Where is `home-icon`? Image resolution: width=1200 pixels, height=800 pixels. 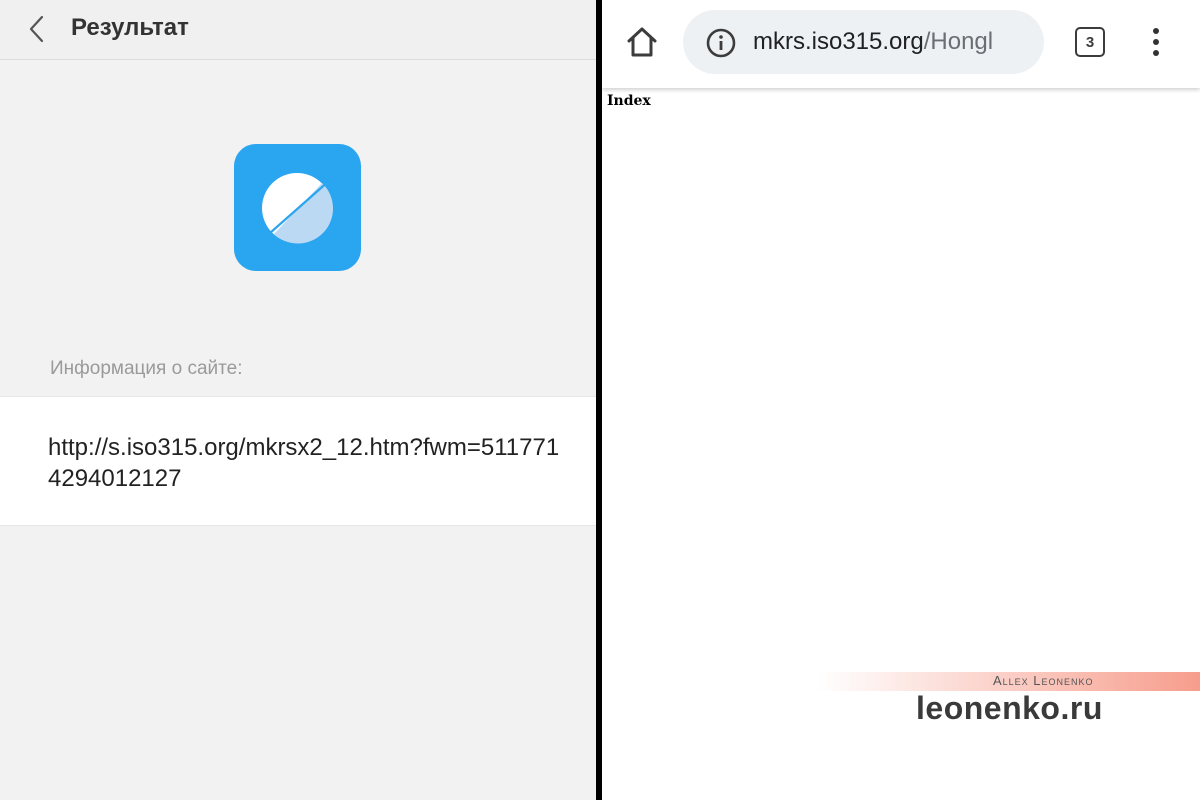 home-icon is located at coordinates (642, 42).